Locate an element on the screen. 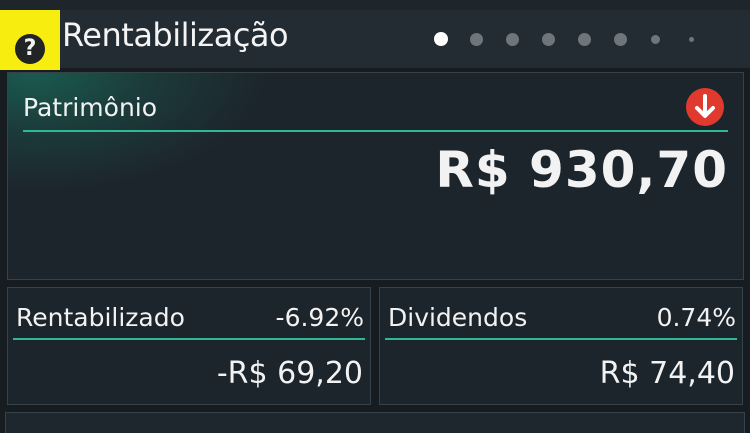 The height and width of the screenshot is (433, 750). patrimonio-underline is located at coordinates (375, 131).